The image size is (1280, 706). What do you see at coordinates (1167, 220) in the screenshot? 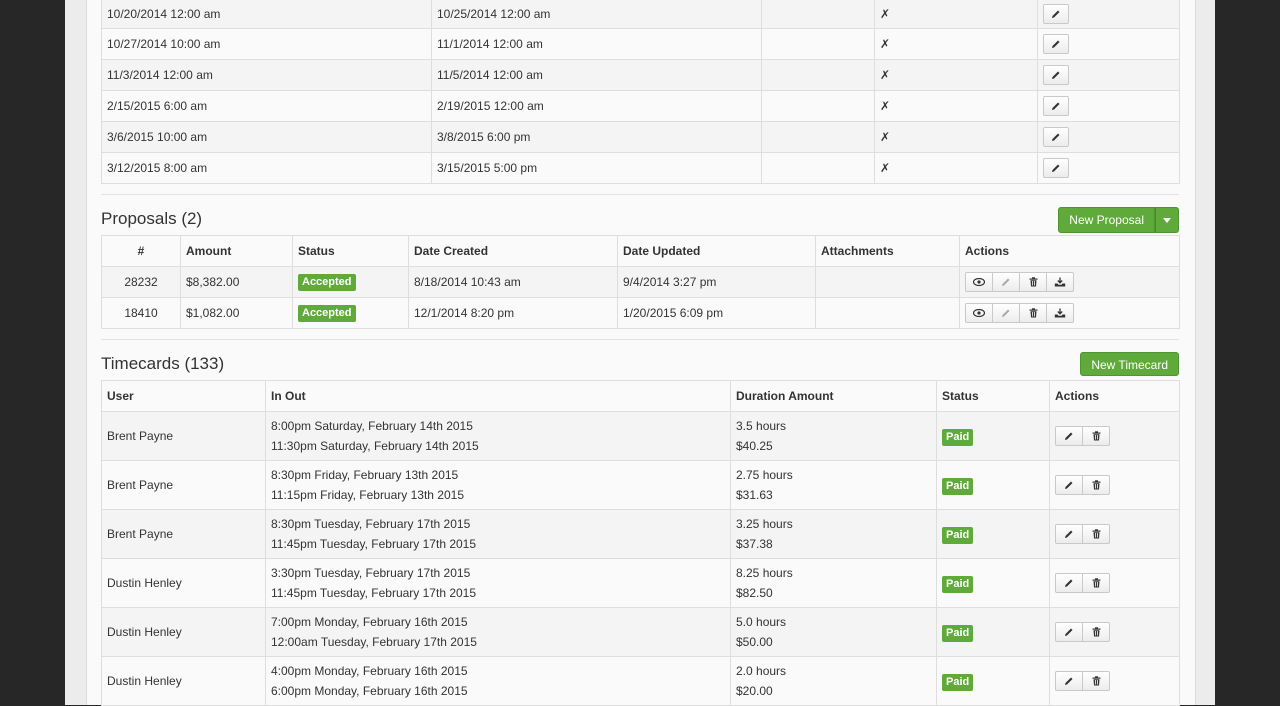
I see `new-proposal-dropdown-toggle` at bounding box center [1167, 220].